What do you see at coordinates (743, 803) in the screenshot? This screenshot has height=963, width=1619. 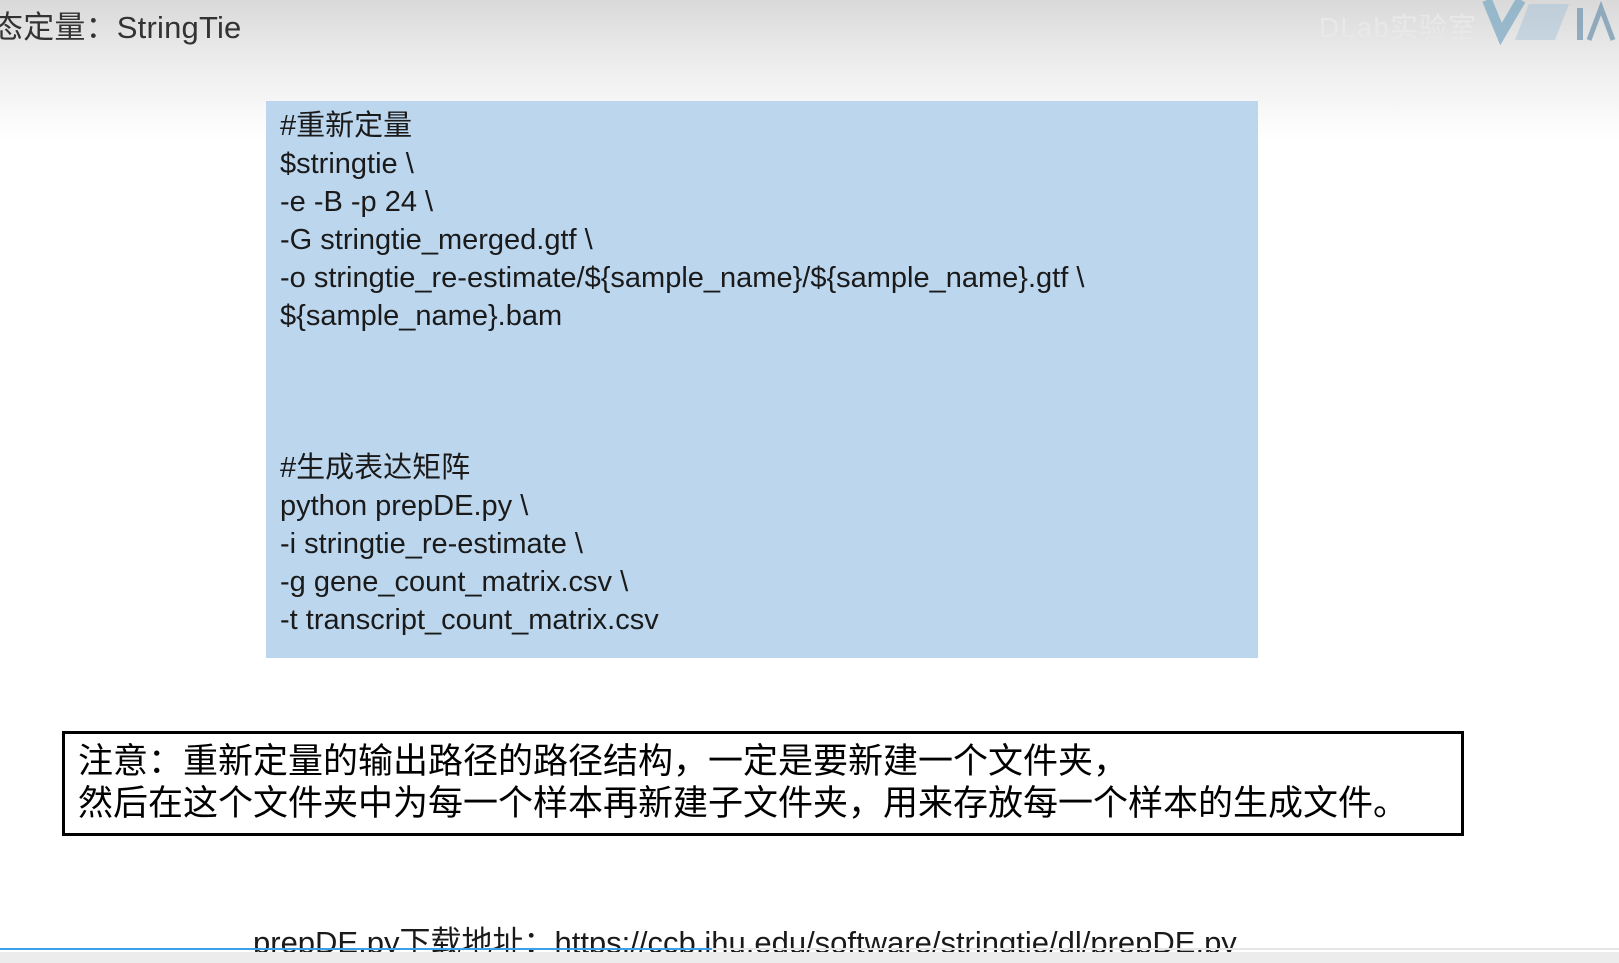 I see `note-line-2: 然后在这个文件夹中为每一个样本再新建子文件夹，用来存放每一个样本的生成文件。` at bounding box center [743, 803].